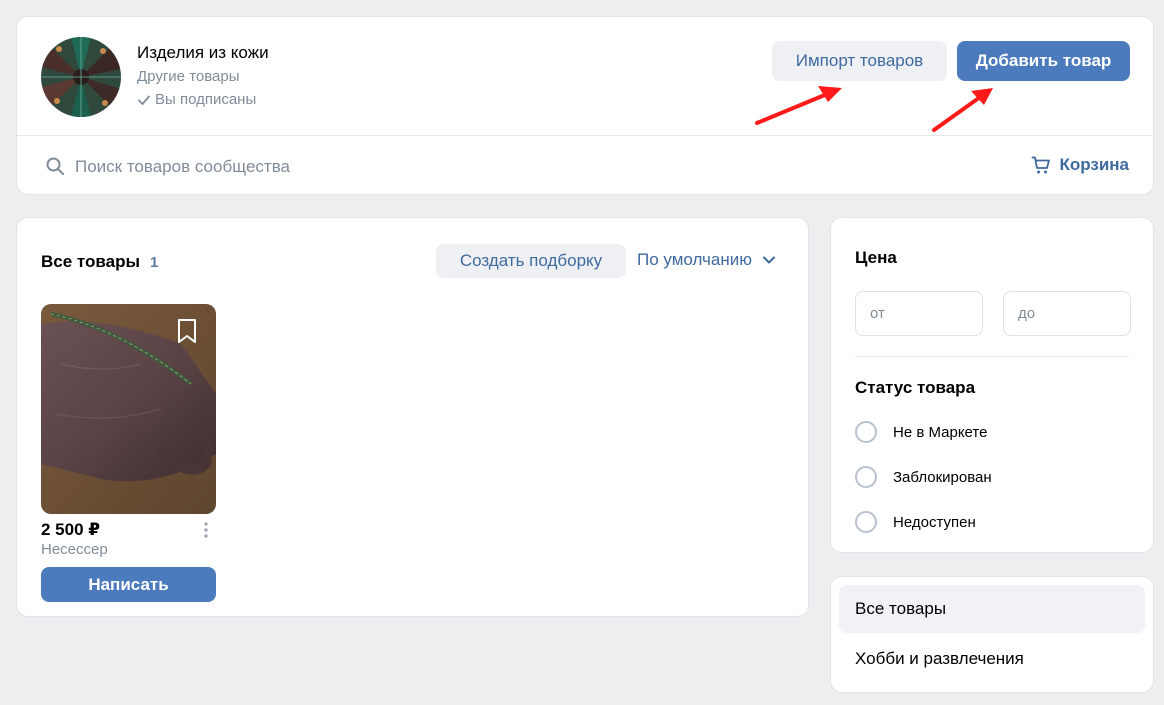 Image resolution: width=1164 pixels, height=705 pixels. I want to click on header-divider, so click(585, 135).